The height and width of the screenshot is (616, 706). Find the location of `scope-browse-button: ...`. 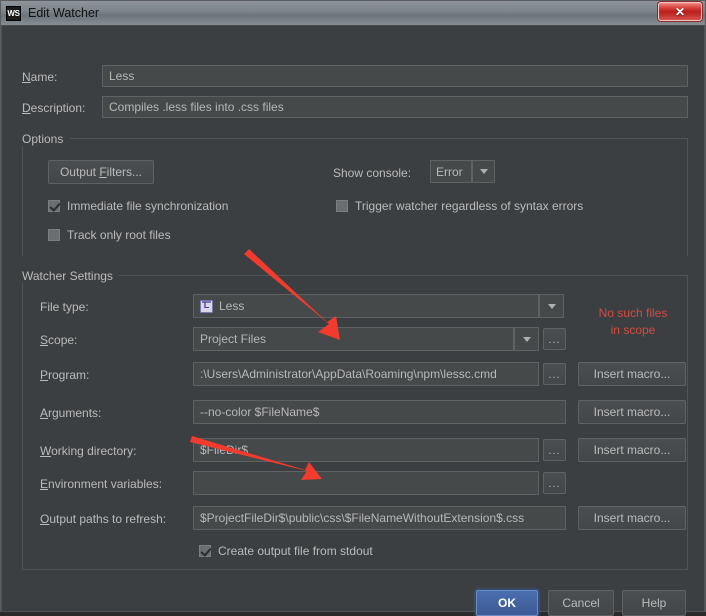

scope-browse-button: ... is located at coordinates (554, 339).